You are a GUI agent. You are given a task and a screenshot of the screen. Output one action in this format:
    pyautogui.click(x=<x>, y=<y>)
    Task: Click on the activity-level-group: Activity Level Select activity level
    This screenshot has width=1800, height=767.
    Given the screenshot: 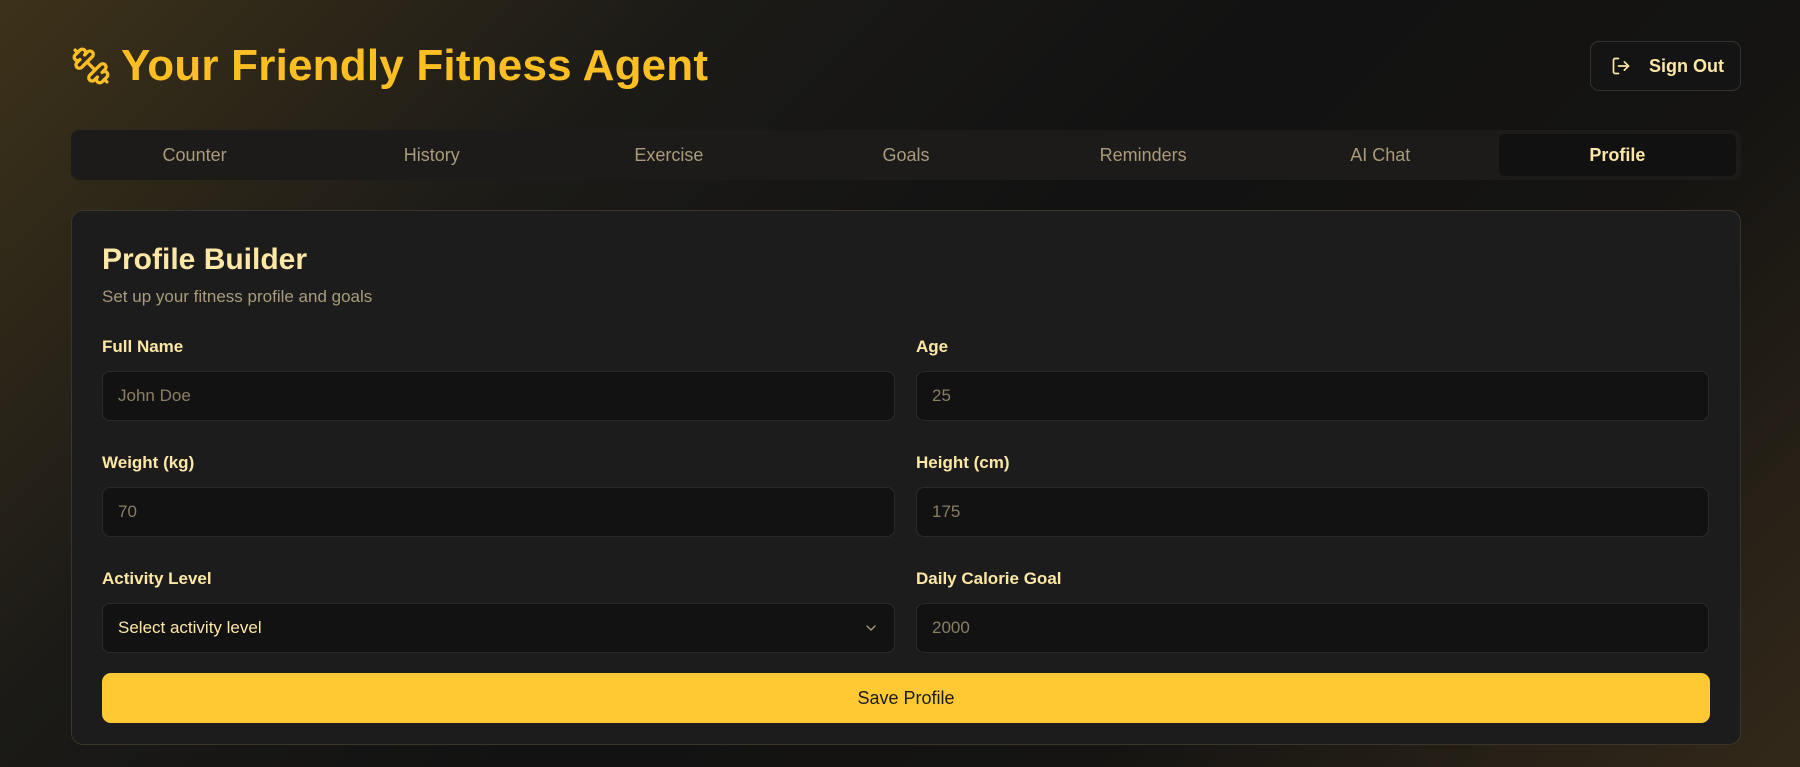 What is the action you would take?
    pyautogui.click(x=498, y=611)
    